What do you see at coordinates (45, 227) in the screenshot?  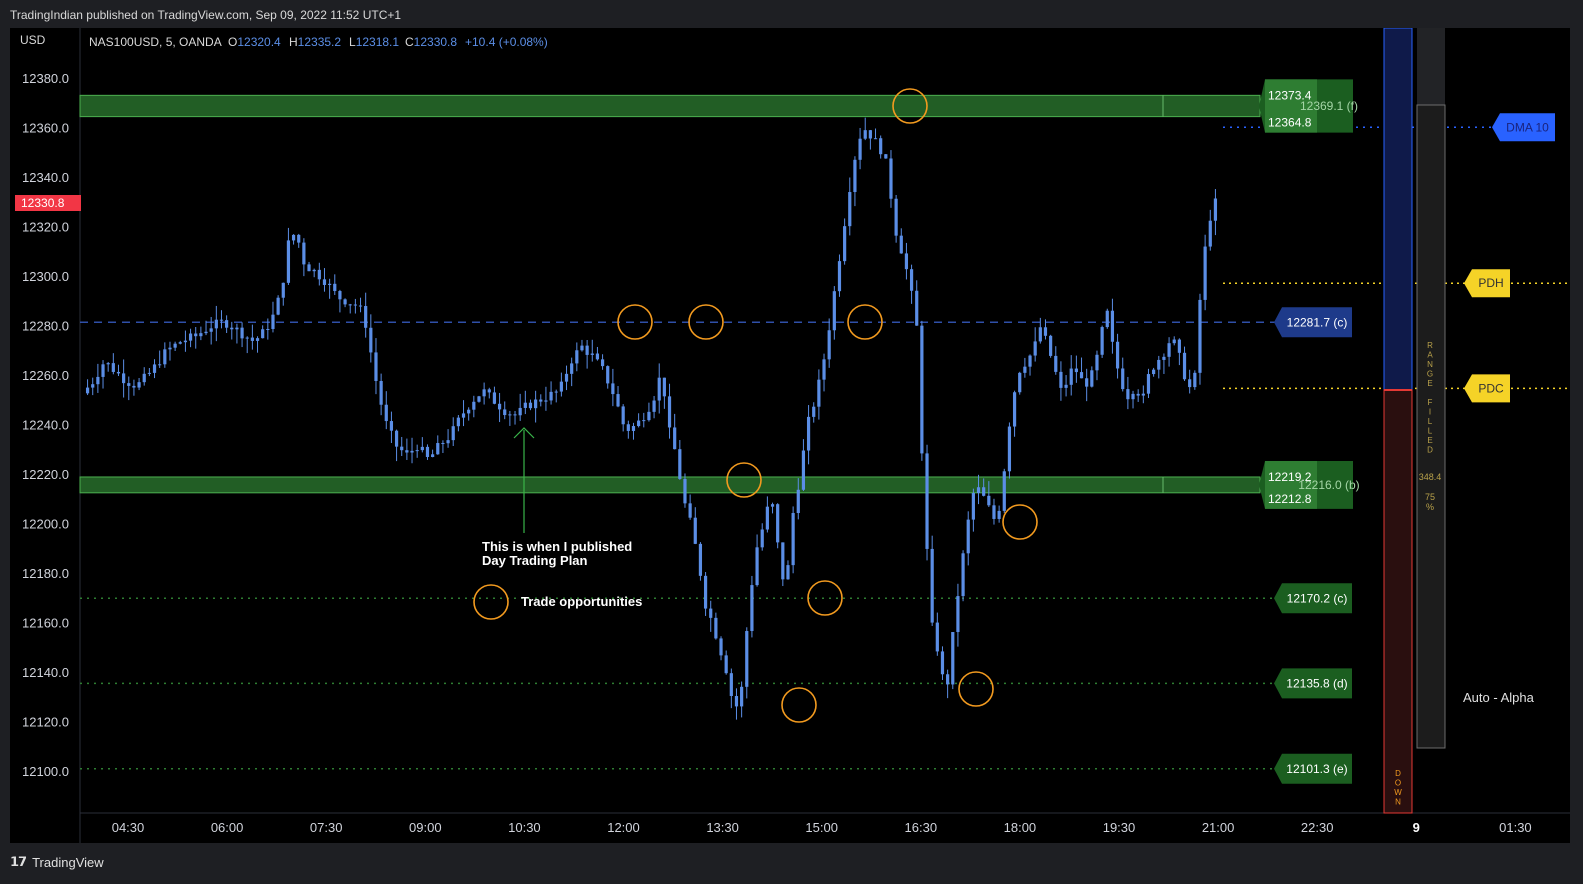 I see `y-tick-label: 12320.0` at bounding box center [45, 227].